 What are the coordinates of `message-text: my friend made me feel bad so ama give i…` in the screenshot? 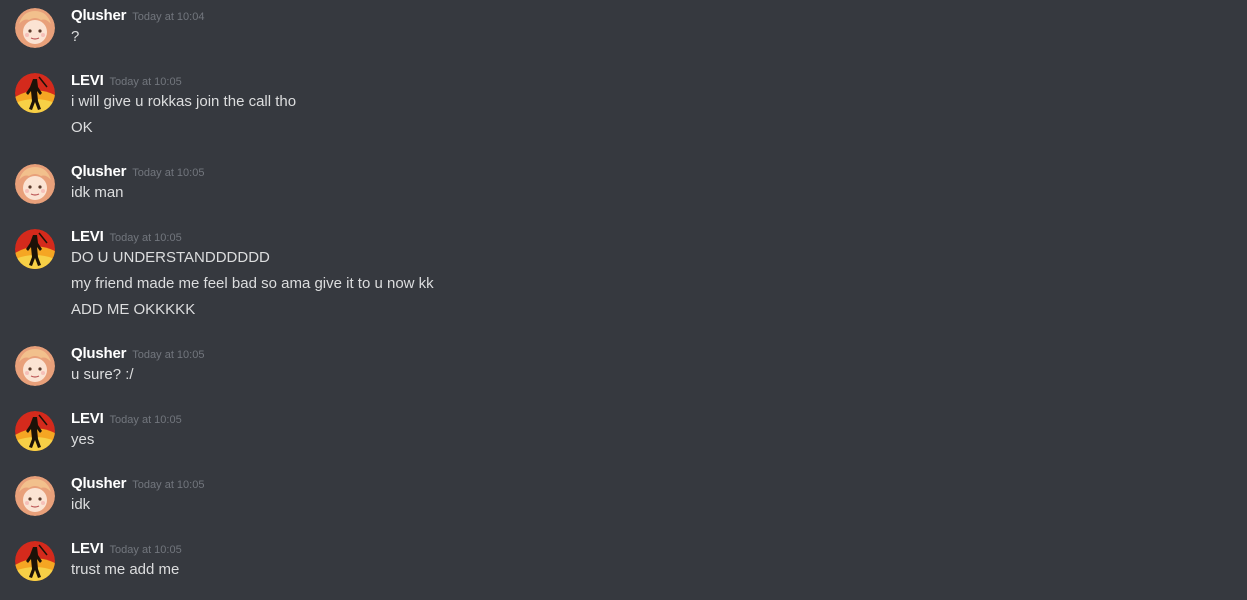 It's located at (252, 283).